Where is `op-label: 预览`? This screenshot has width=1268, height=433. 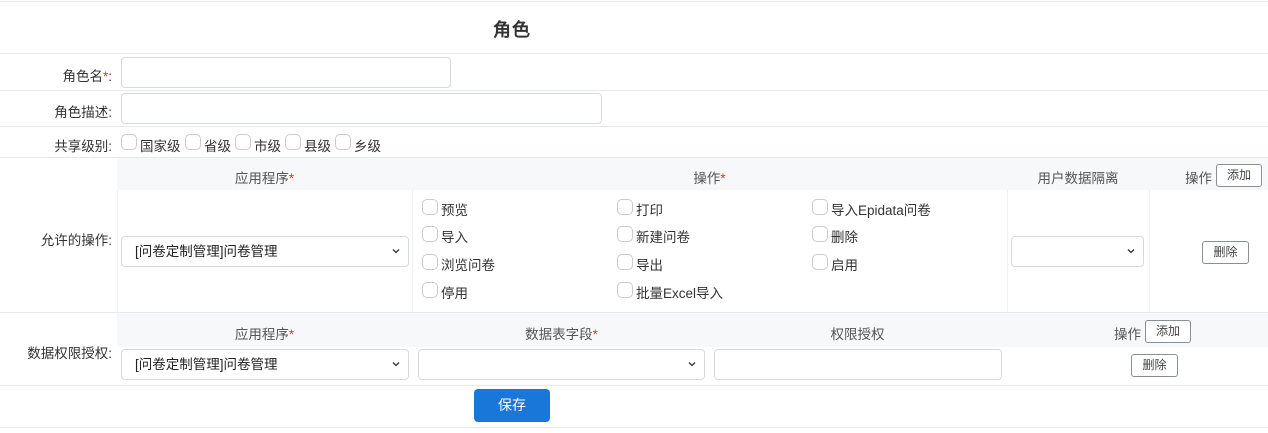 op-label: 预览 is located at coordinates (454, 210).